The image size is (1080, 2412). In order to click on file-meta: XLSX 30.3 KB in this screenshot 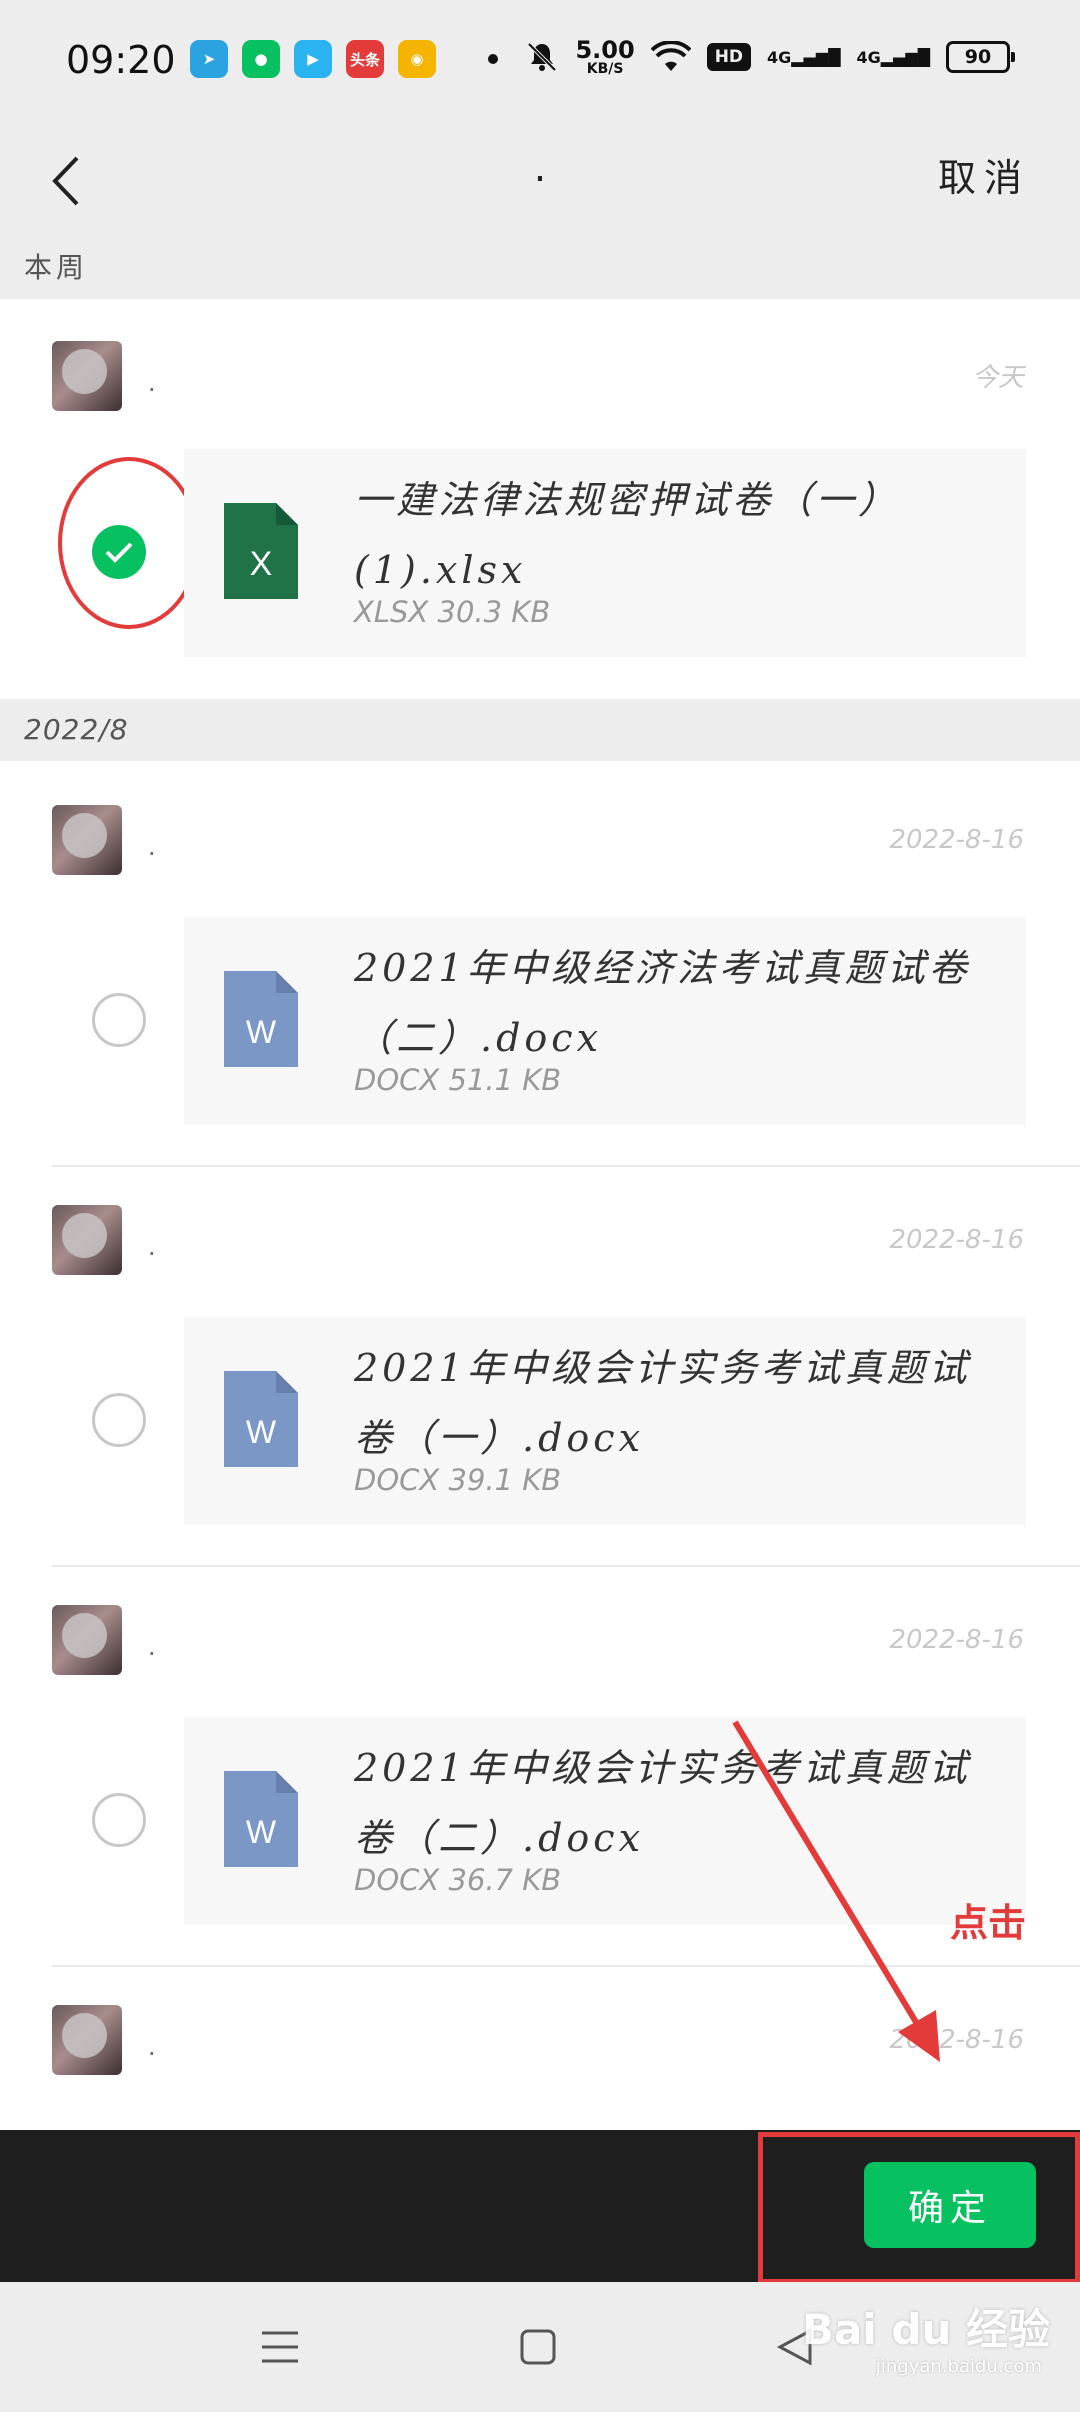, I will do `click(452, 612)`.